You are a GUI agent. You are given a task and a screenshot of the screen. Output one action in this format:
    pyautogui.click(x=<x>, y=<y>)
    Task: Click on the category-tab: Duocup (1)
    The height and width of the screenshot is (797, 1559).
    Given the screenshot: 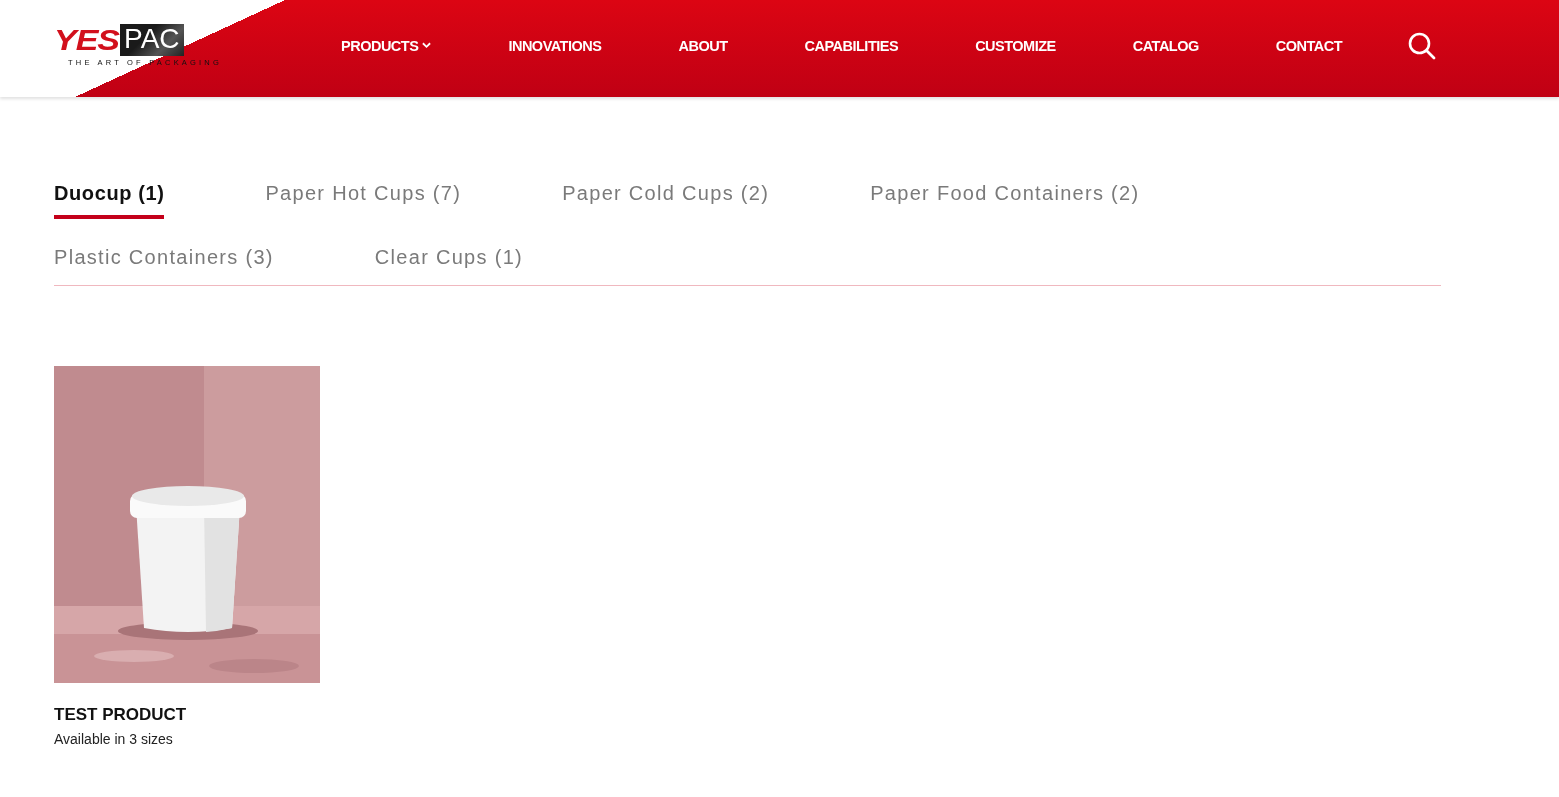 What is the action you would take?
    pyautogui.click(x=109, y=199)
    